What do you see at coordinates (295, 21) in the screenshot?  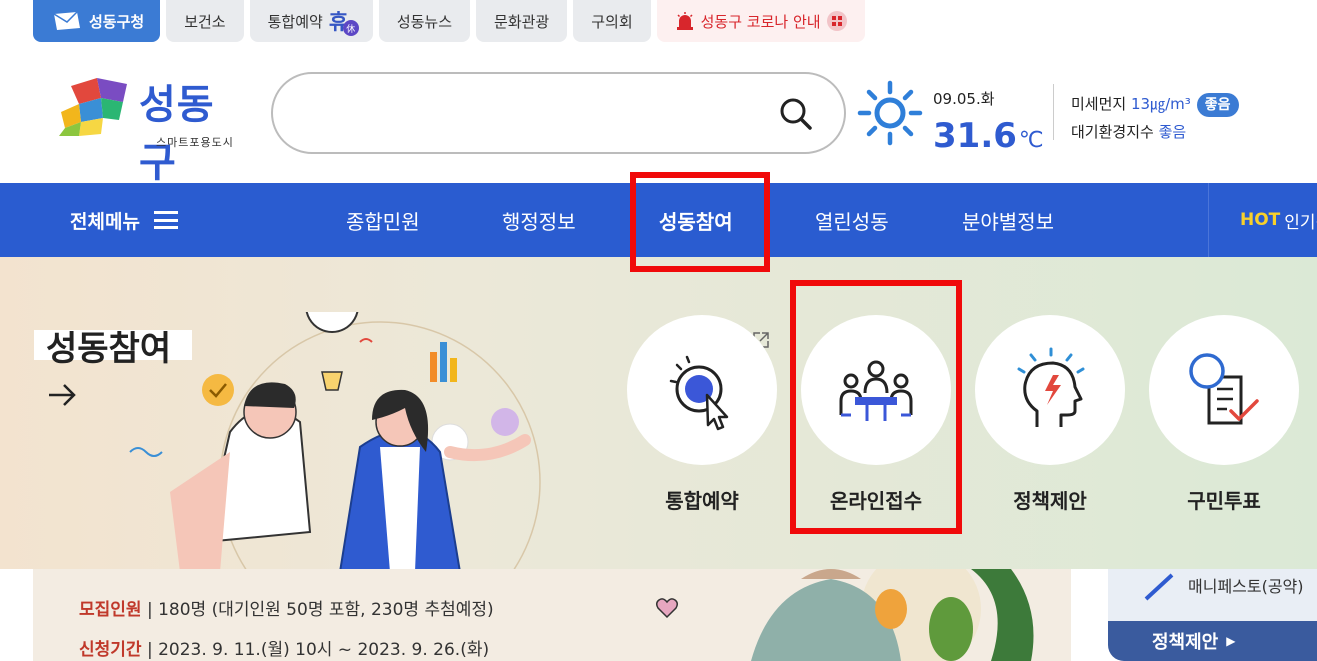 I see `site-tab-label: 통합예약` at bounding box center [295, 21].